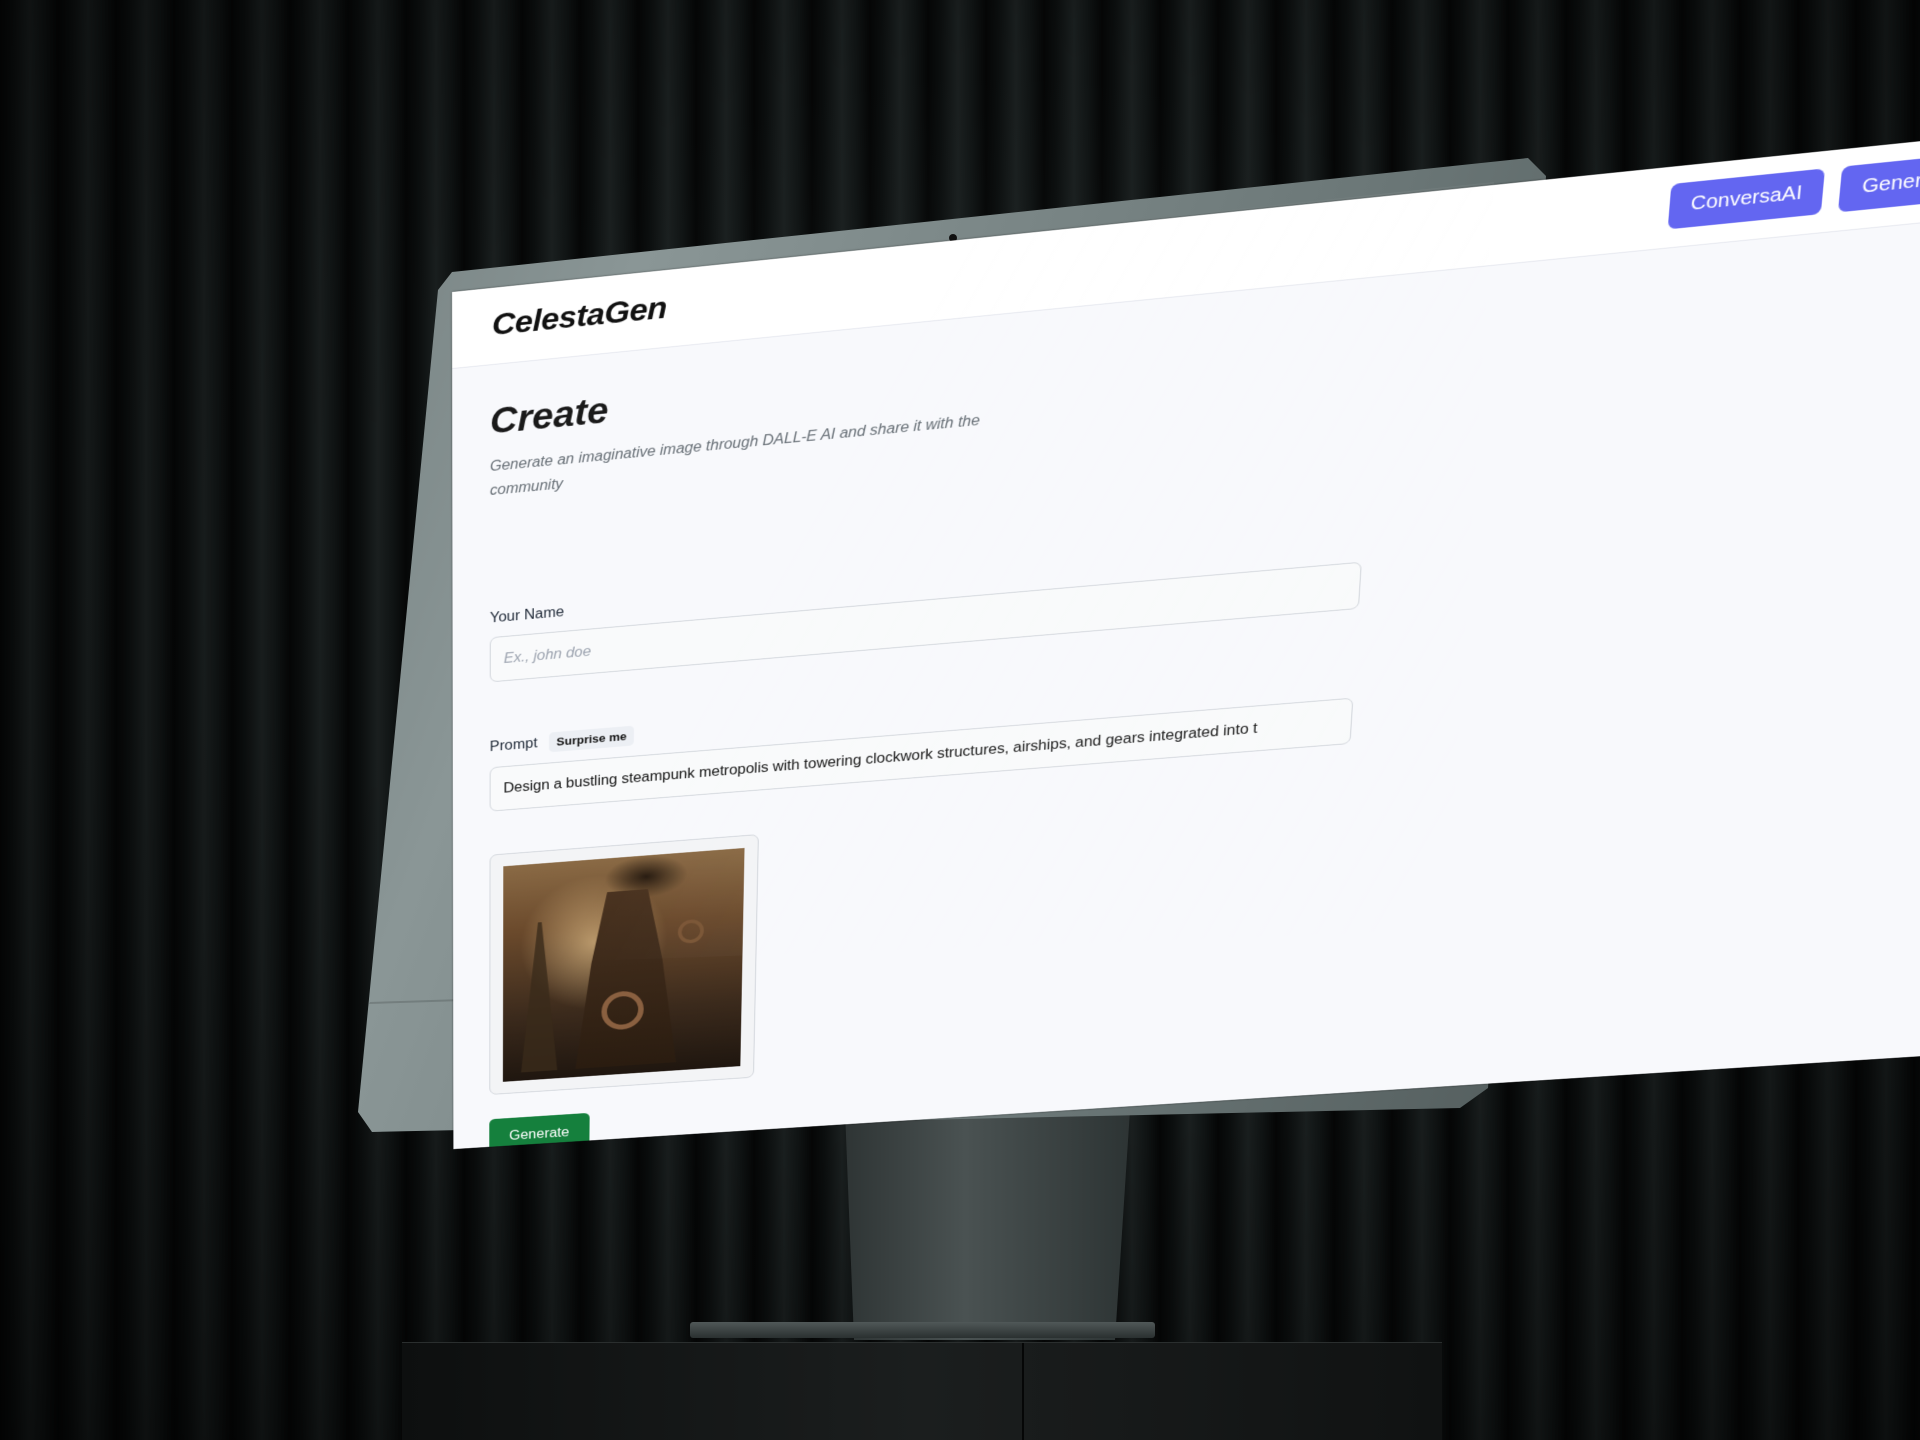 The width and height of the screenshot is (1920, 1440). Describe the element at coordinates (539, 996) in the screenshot. I see `art-spire` at that location.